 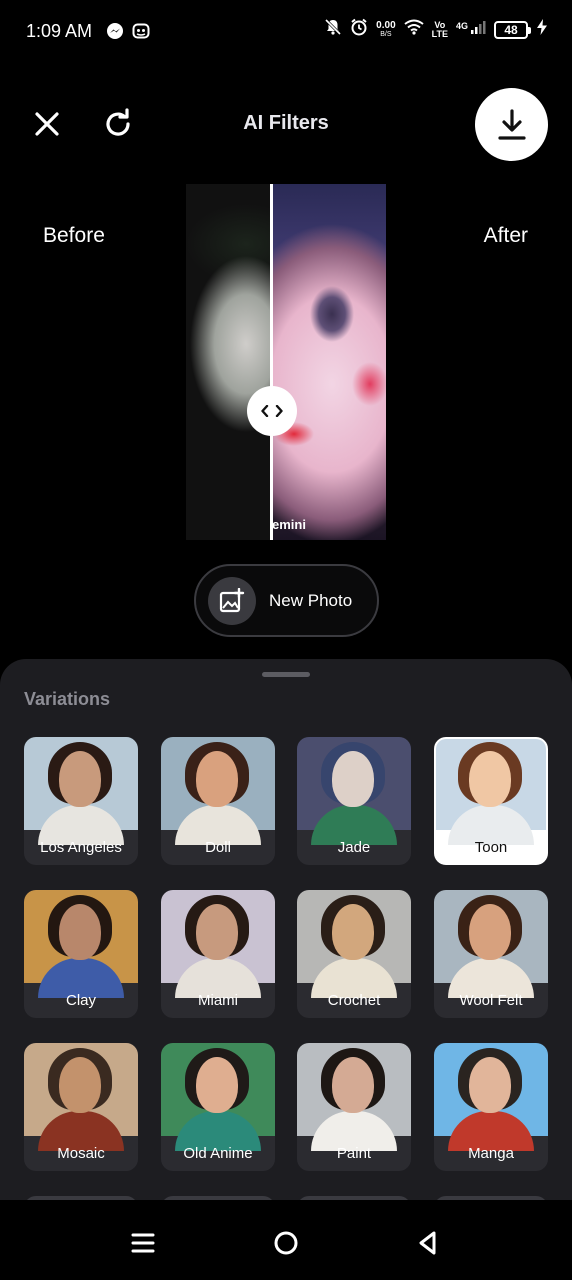 I want to click on variation-card: Doll, so click(x=218, y=801).